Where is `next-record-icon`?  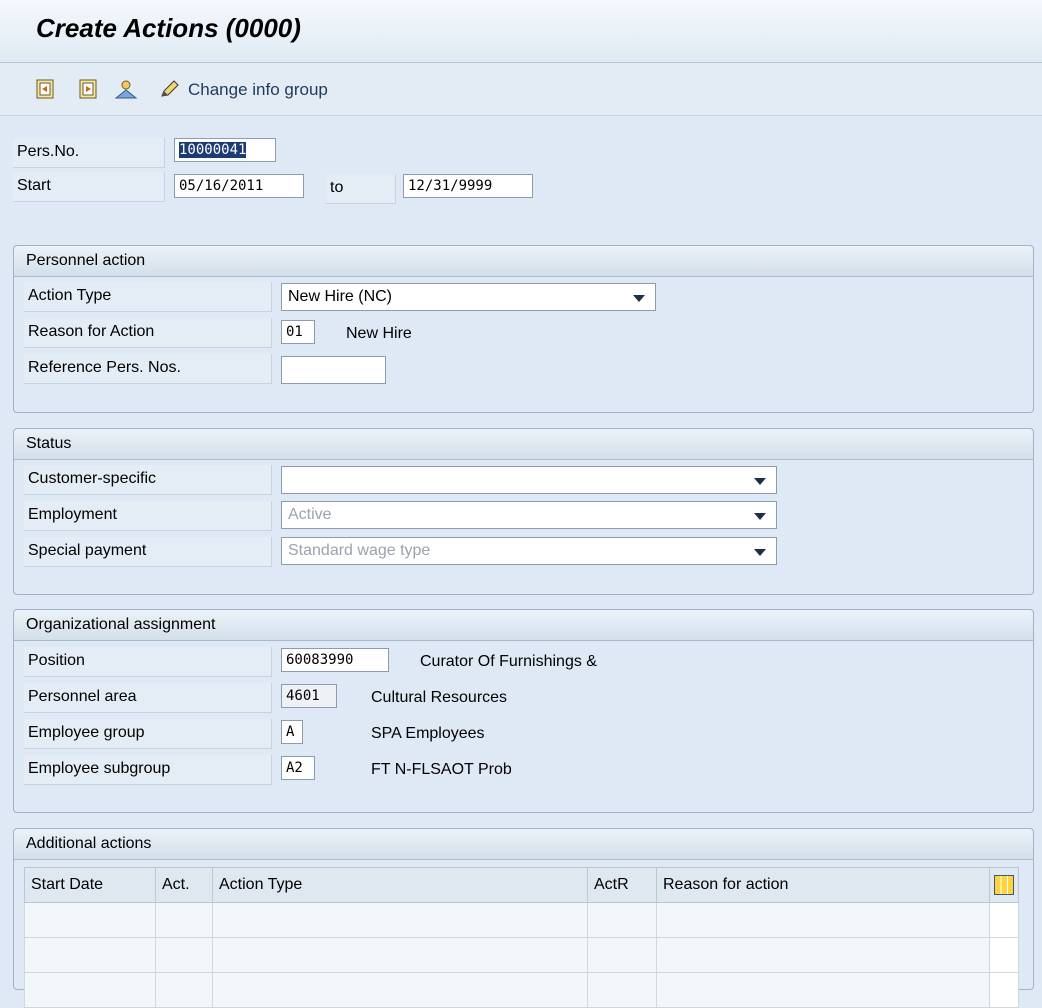
next-record-icon is located at coordinates (88, 89).